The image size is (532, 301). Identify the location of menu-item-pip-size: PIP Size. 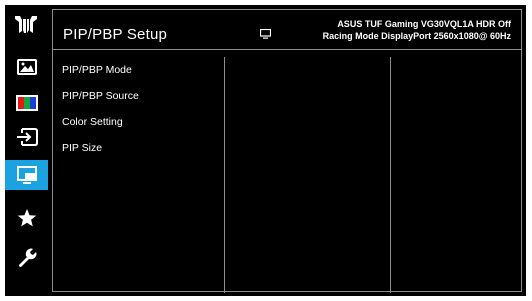
(100, 154).